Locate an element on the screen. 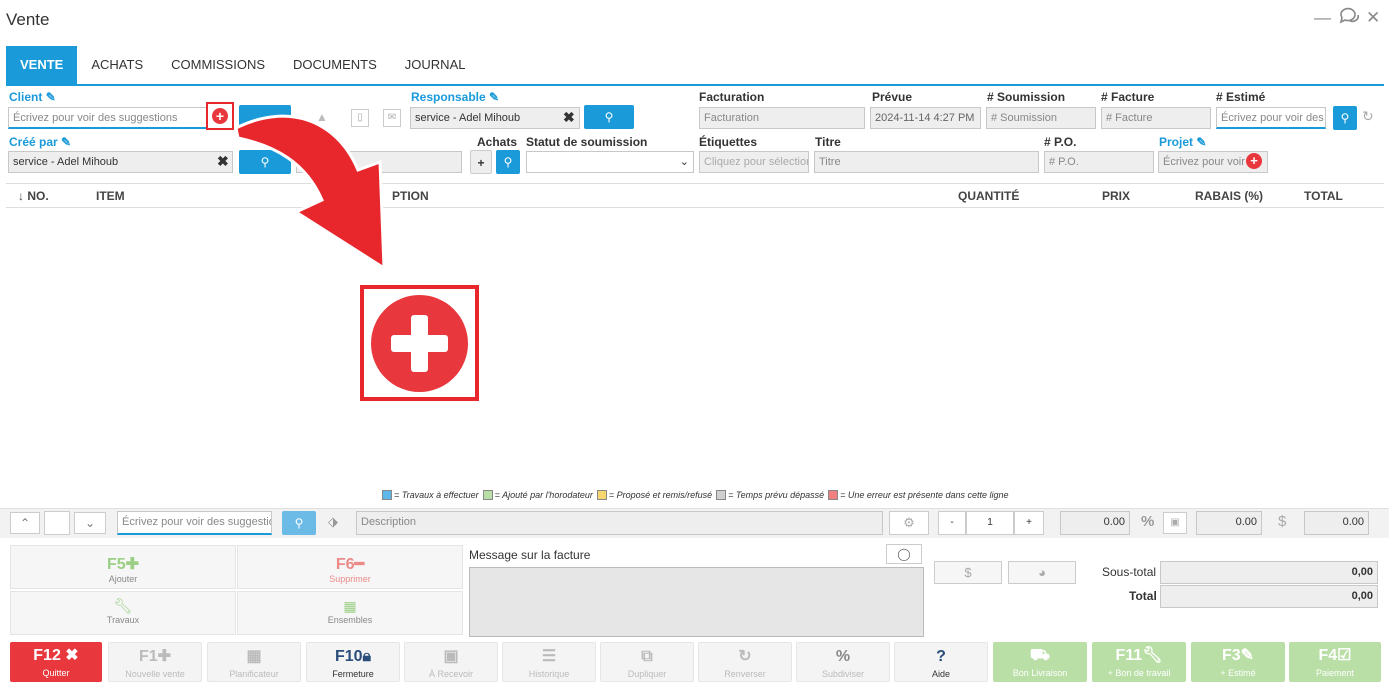 This screenshot has width=1389, height=690. price-input: 0.00 is located at coordinates (1095, 523).